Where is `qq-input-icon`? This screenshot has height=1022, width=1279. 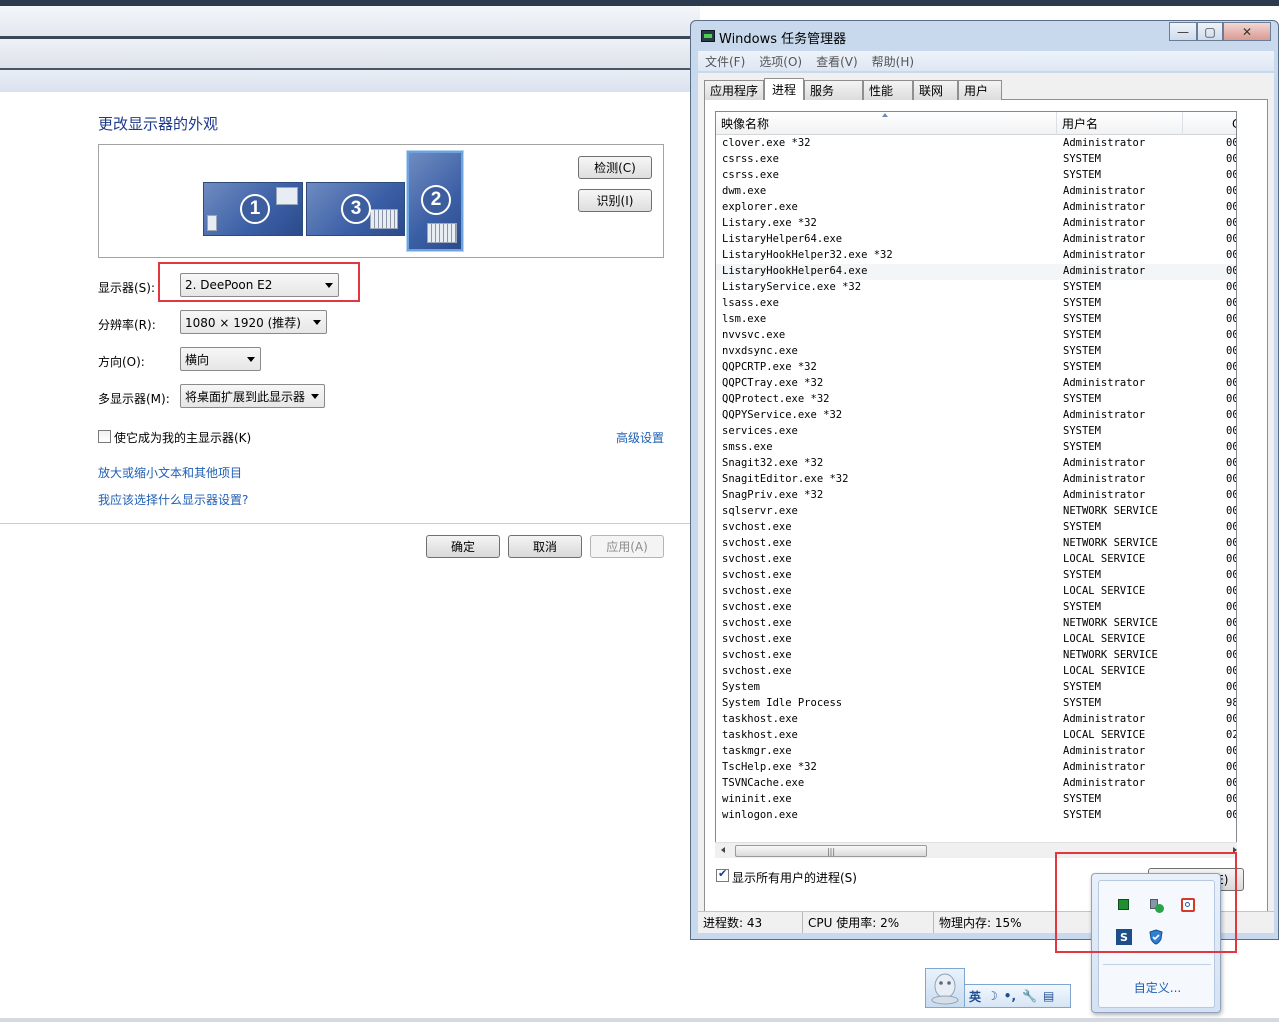
qq-input-icon is located at coordinates (945, 988).